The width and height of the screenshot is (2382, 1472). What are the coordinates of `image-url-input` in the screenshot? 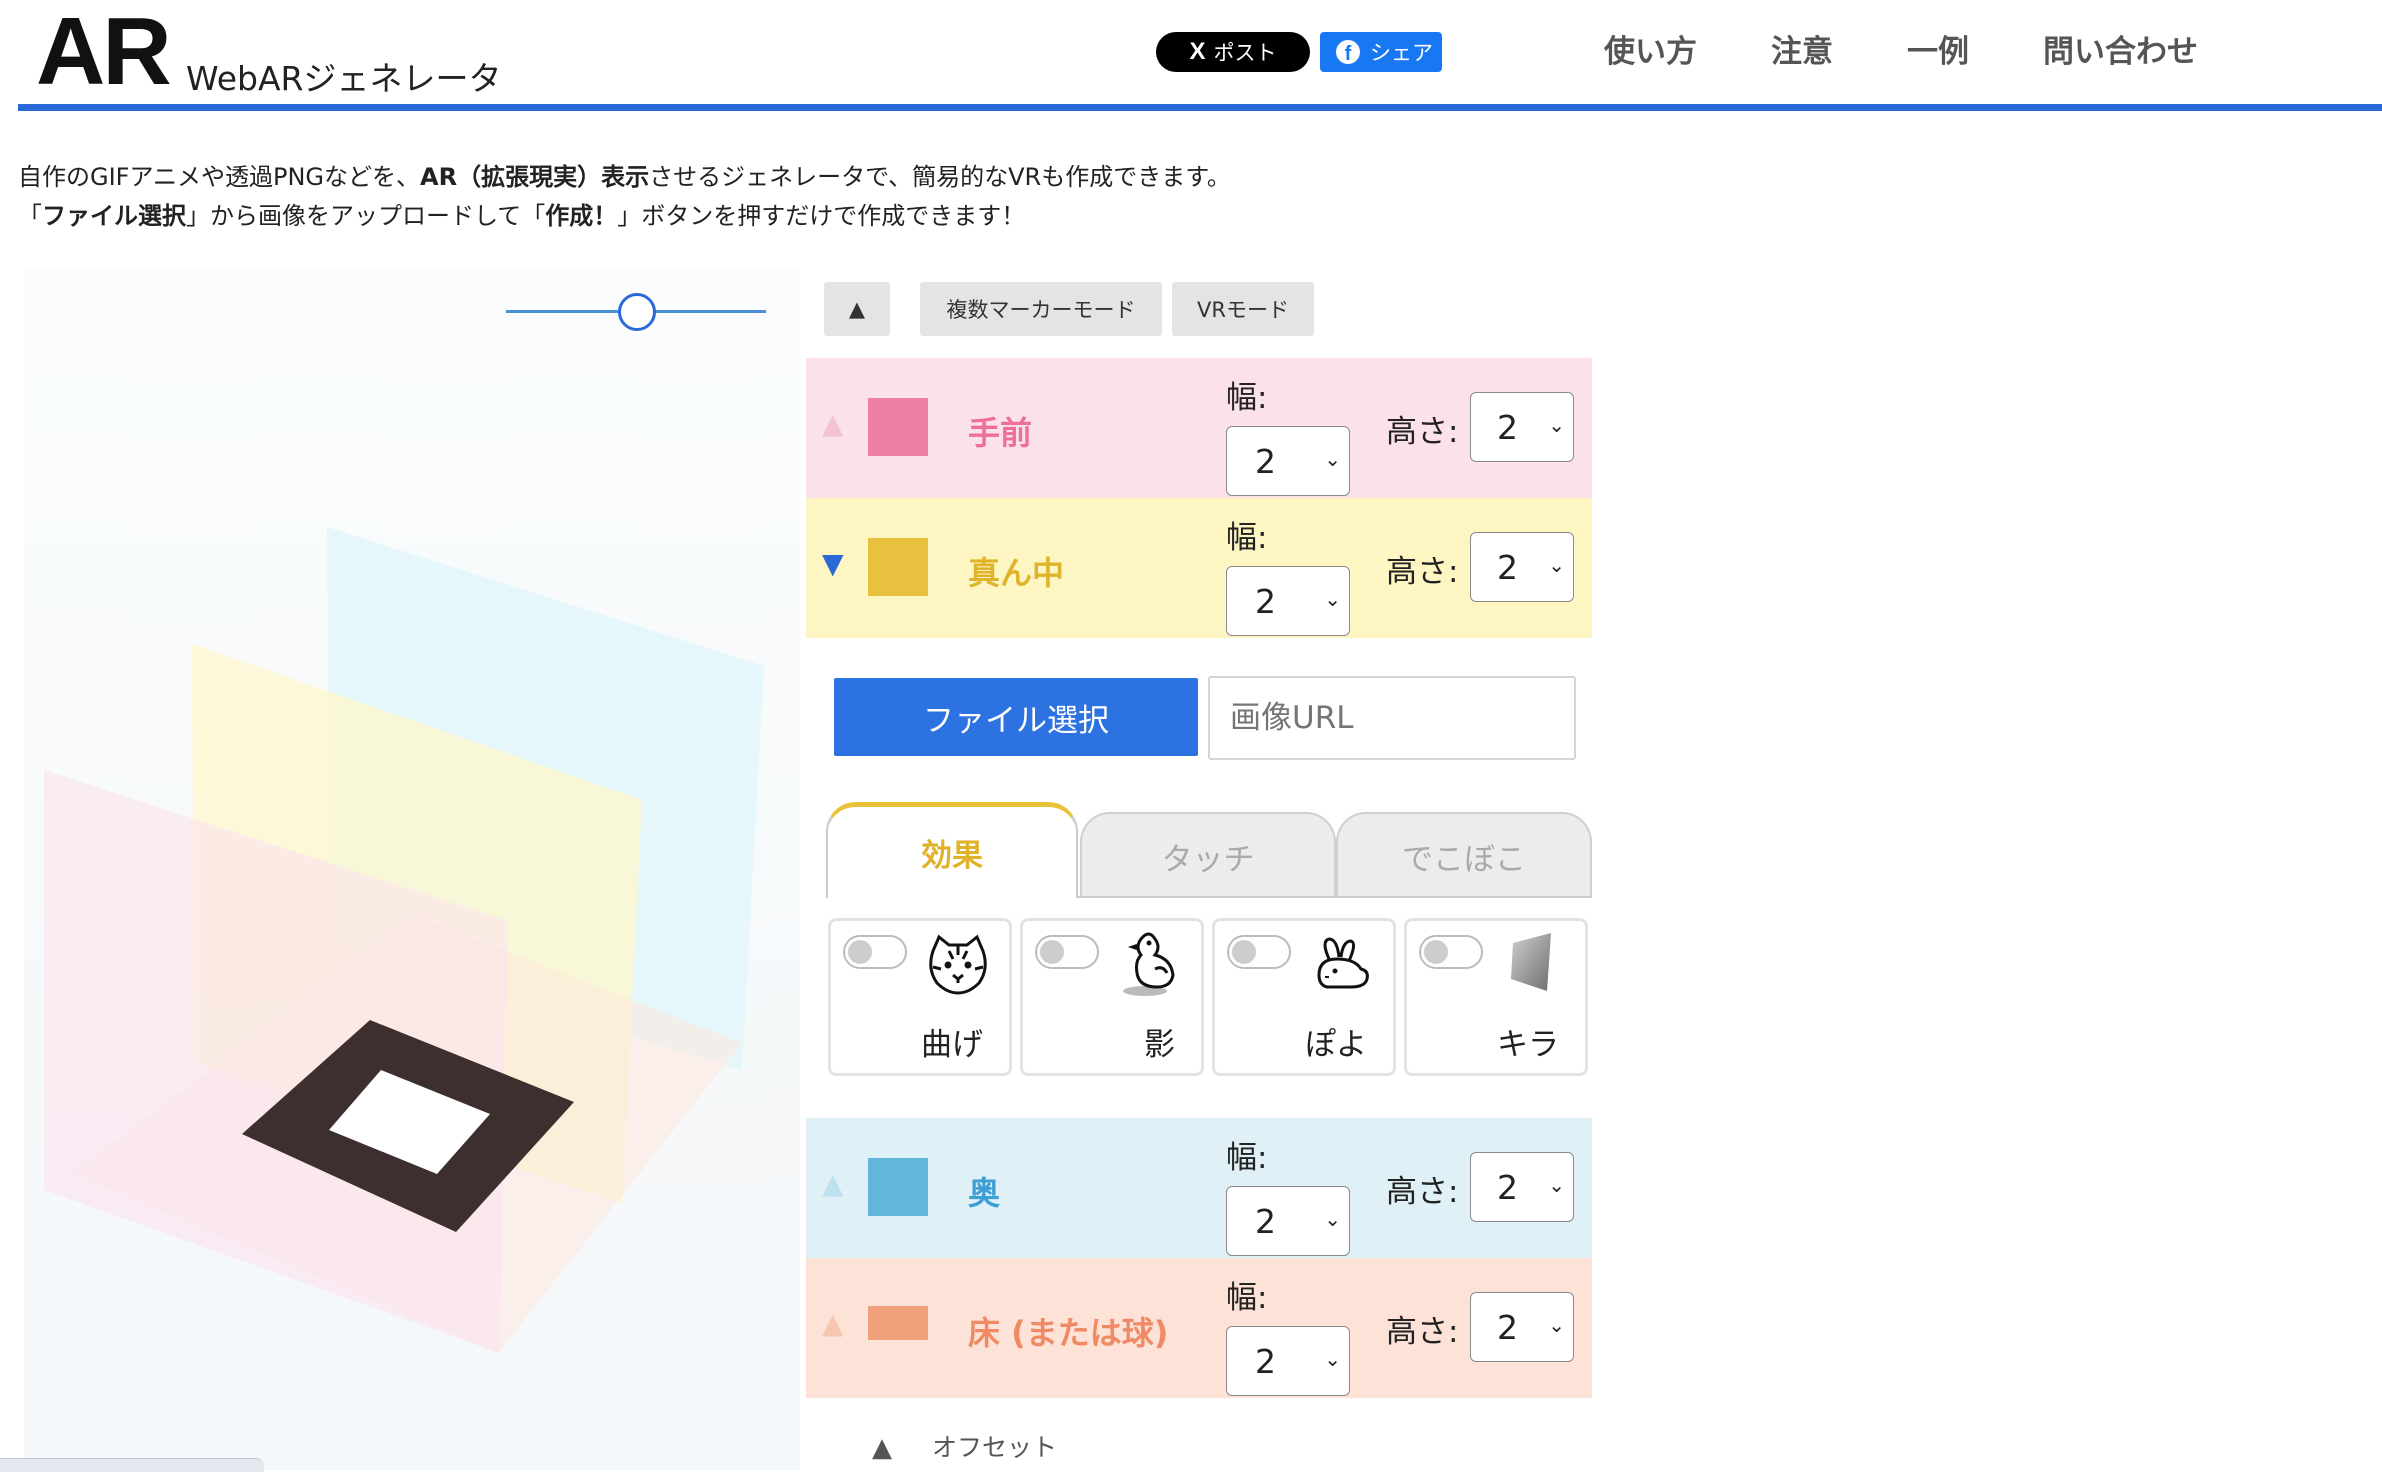 It's located at (1392, 718).